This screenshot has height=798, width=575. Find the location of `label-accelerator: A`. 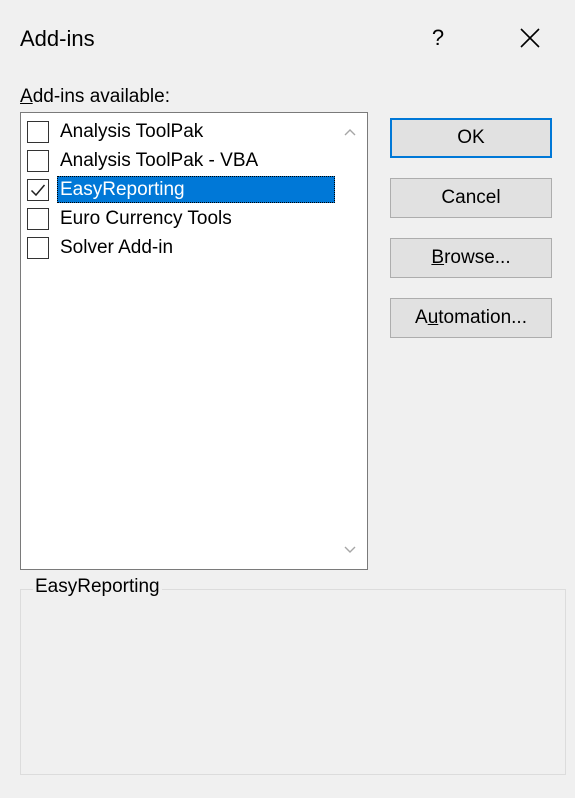

label-accelerator: A is located at coordinates (26, 96).